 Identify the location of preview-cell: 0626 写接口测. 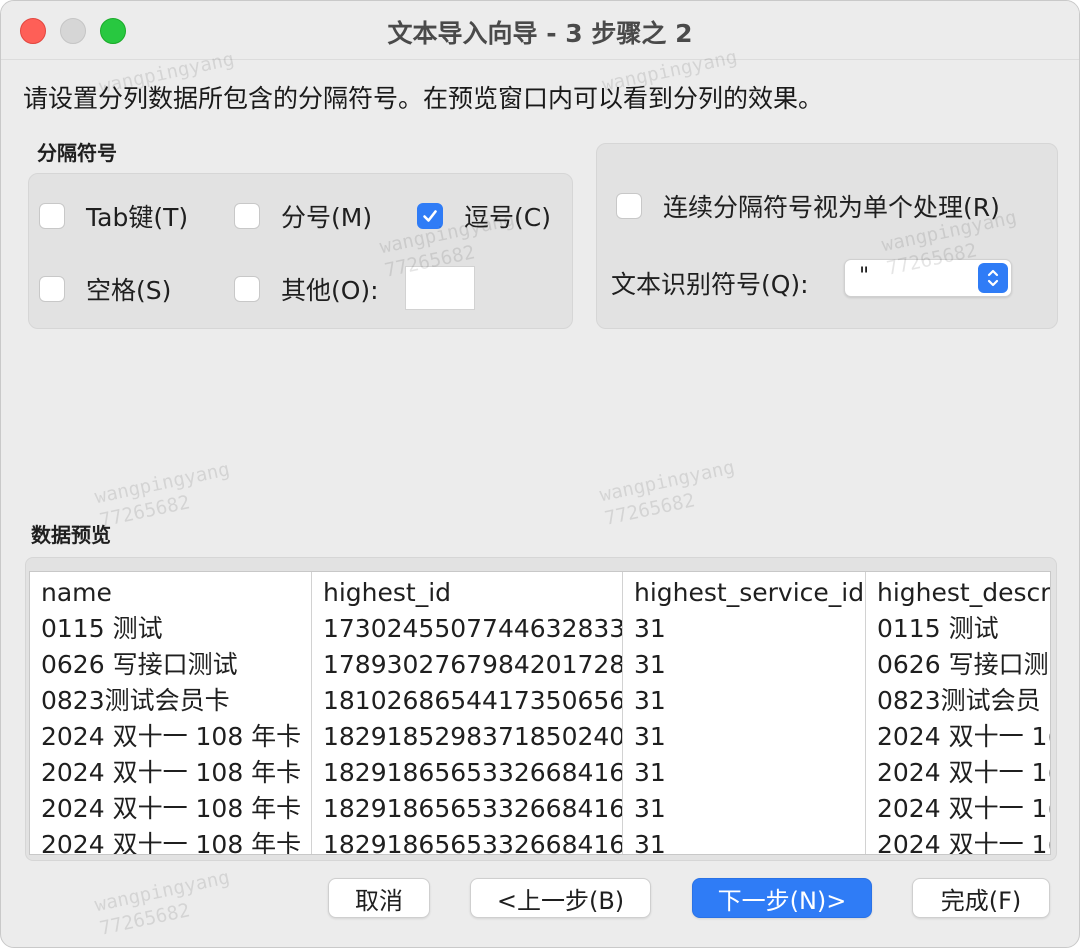
(963, 664).